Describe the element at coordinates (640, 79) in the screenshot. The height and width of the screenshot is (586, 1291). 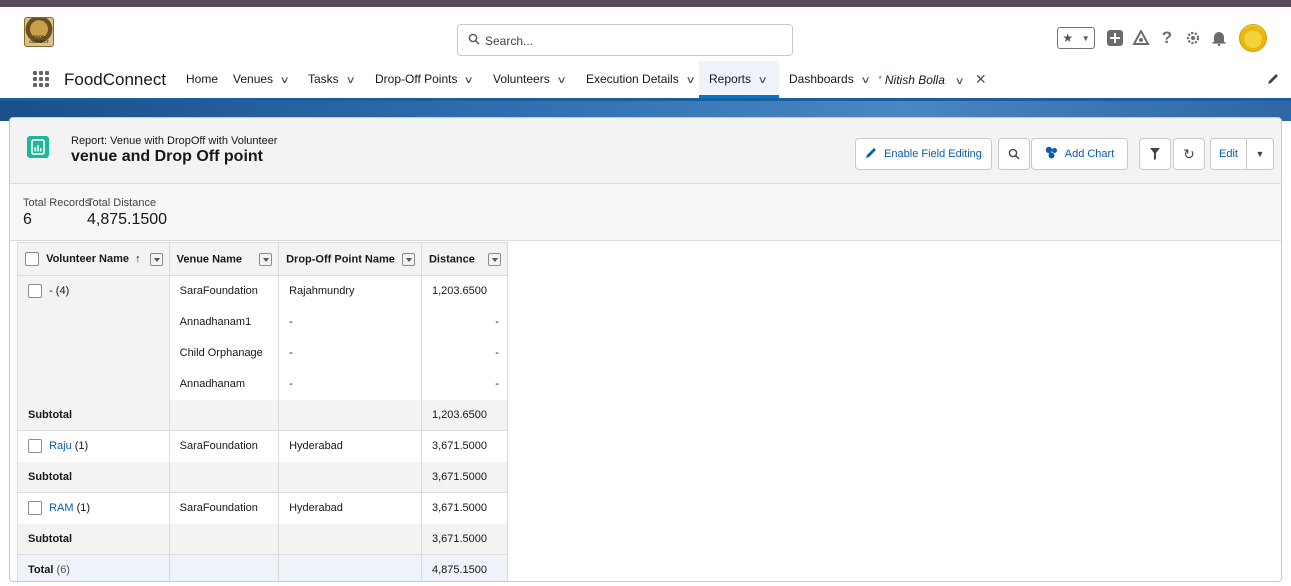
I see `nav-tab-execution-details: Execution Details ∨` at that location.